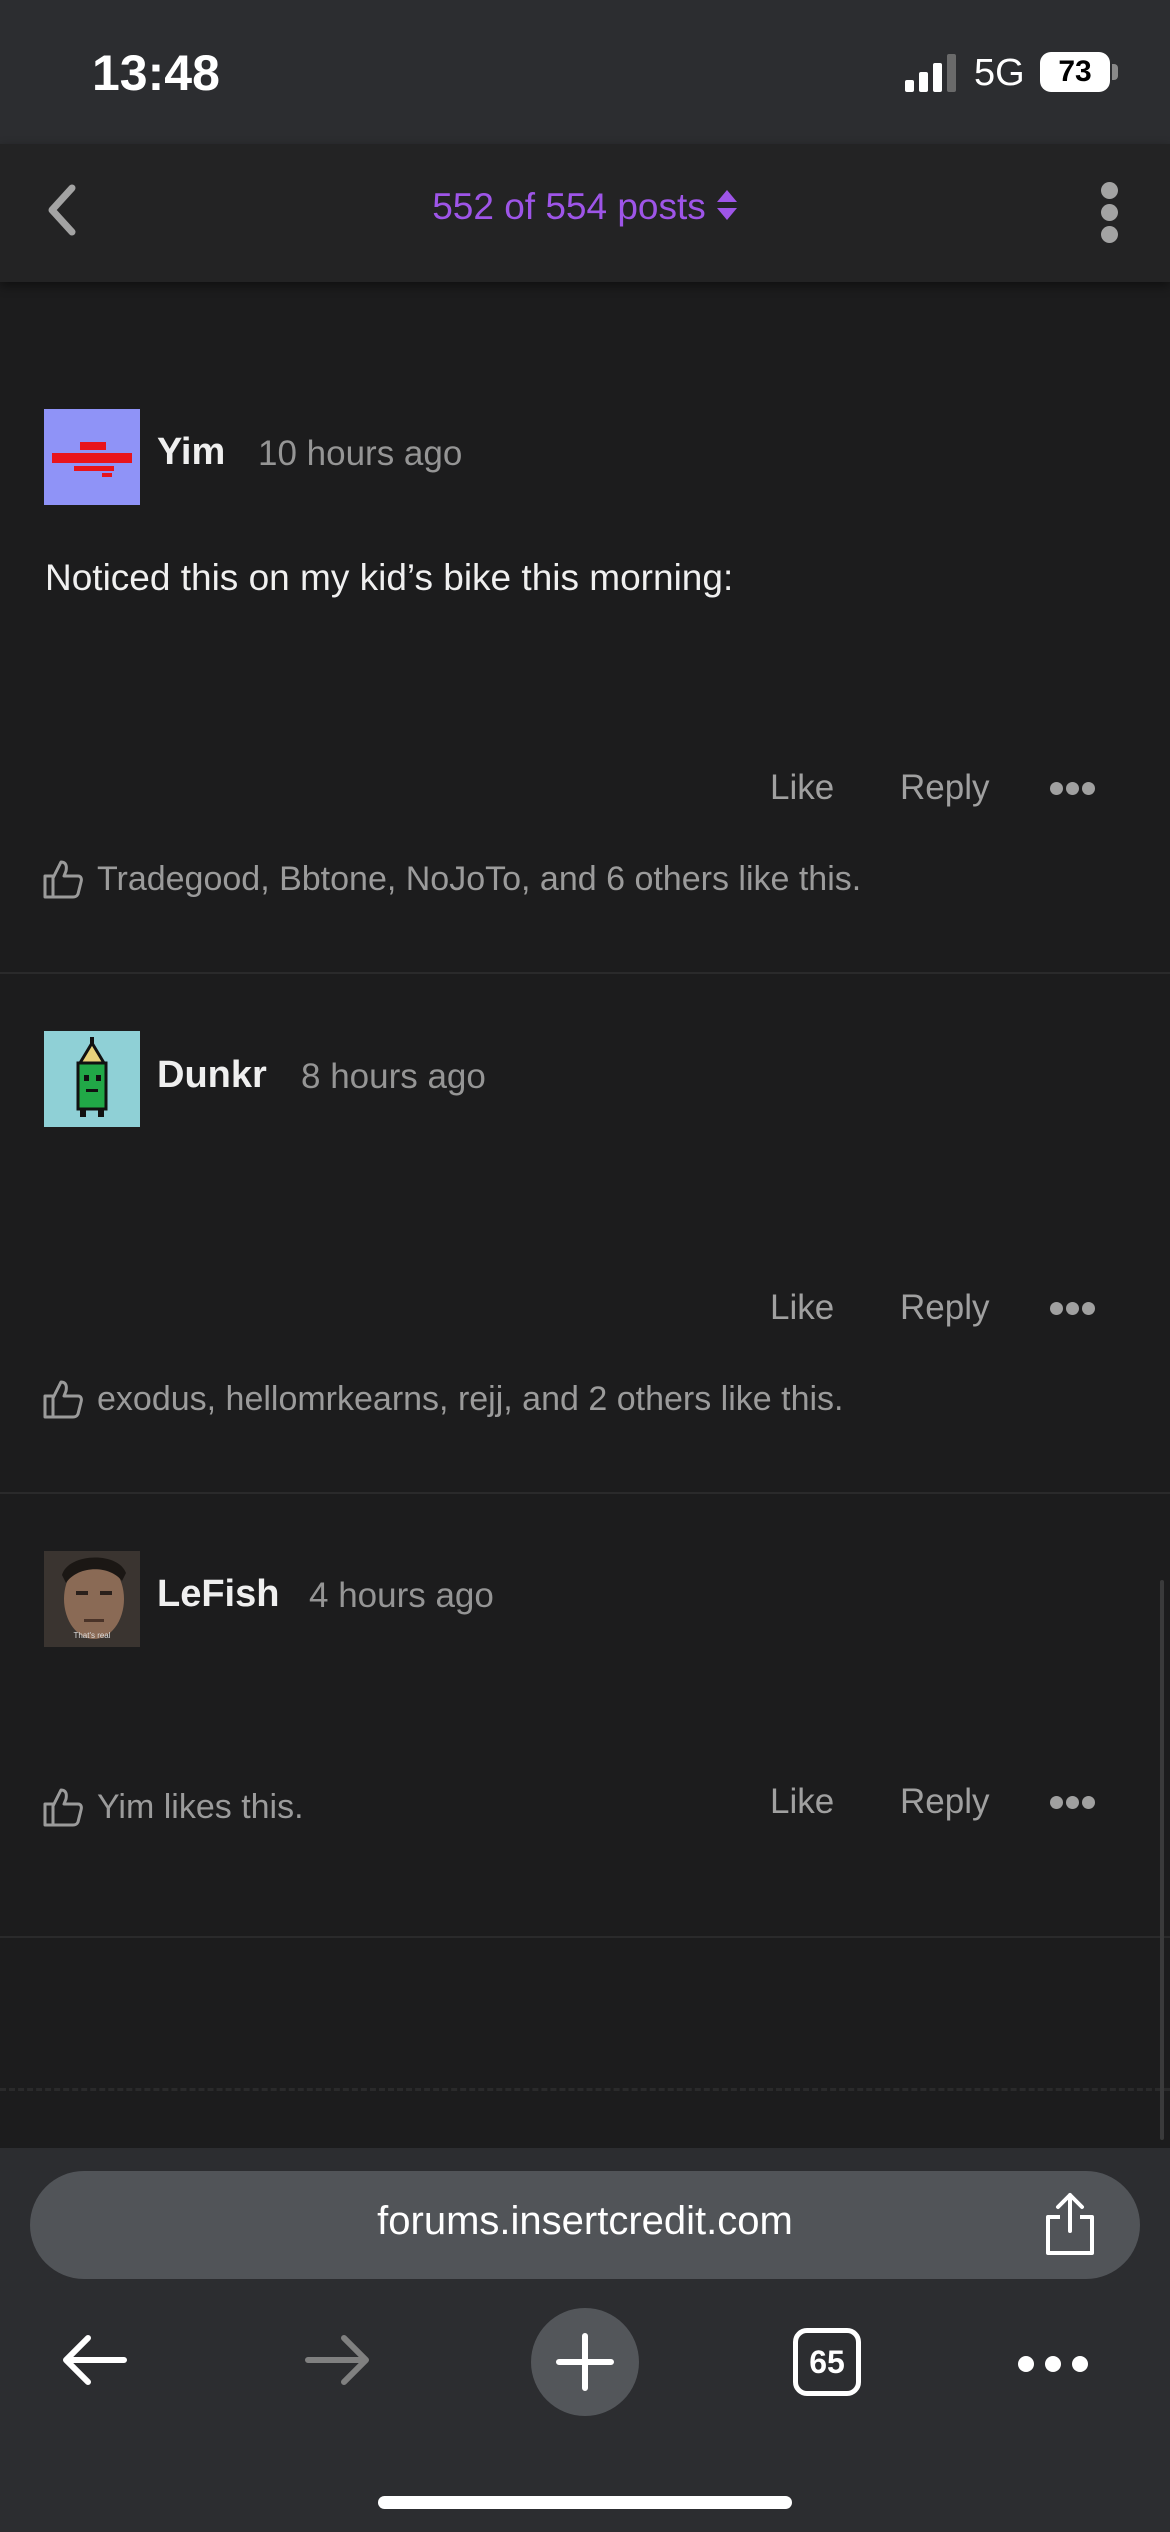 Image resolution: width=1170 pixels, height=2532 pixels. Describe the element at coordinates (401, 1596) in the screenshot. I see `post-timestamp: 4 hours ago` at that location.